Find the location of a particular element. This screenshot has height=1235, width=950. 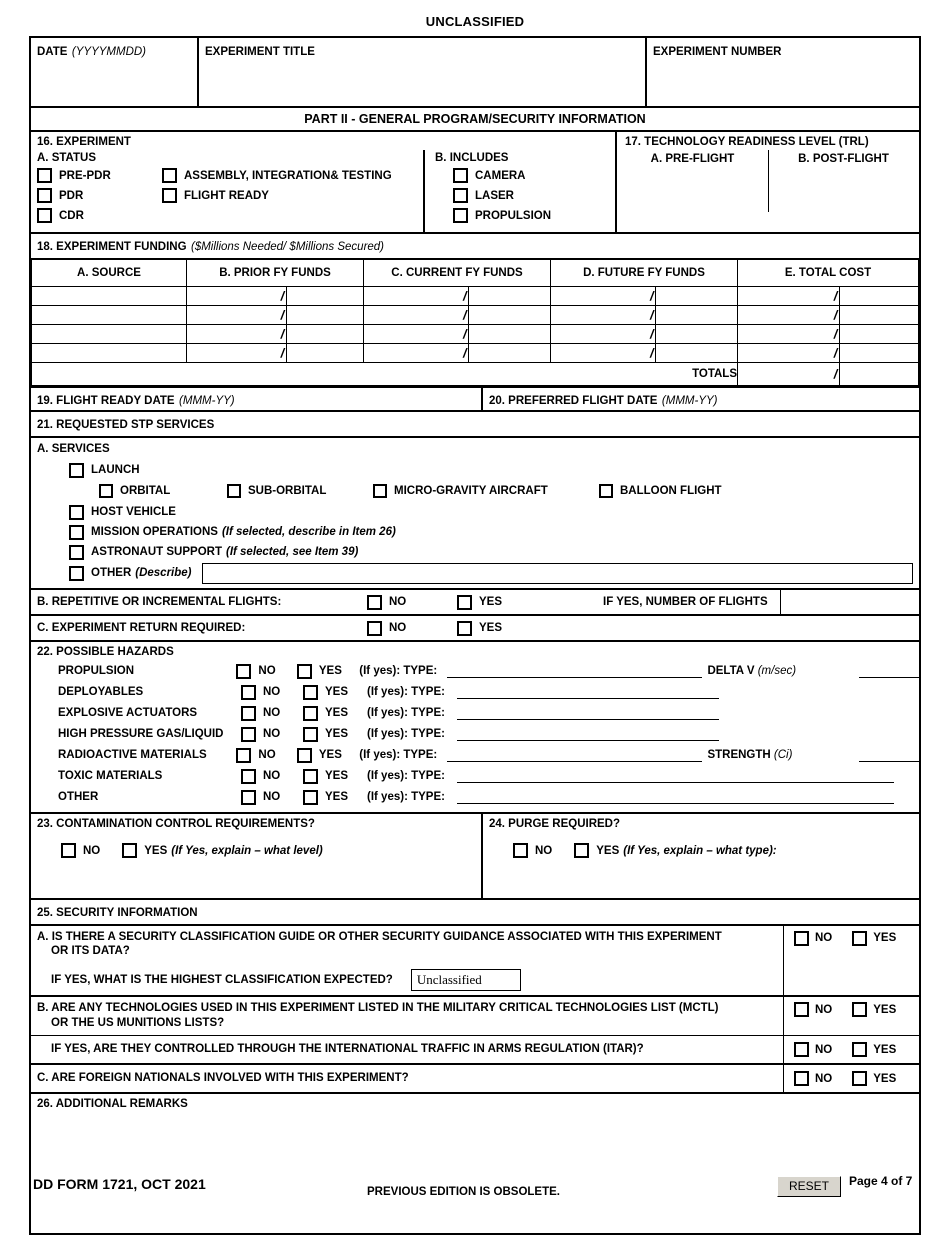

checkbox-orbital is located at coordinates (106, 491).